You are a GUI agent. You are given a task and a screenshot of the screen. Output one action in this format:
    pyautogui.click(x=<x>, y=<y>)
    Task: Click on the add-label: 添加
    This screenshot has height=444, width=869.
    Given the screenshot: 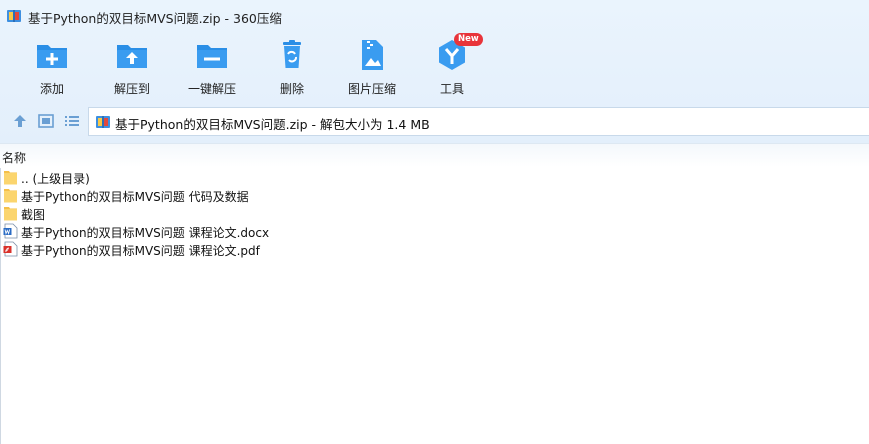 What is the action you would take?
    pyautogui.click(x=51, y=89)
    